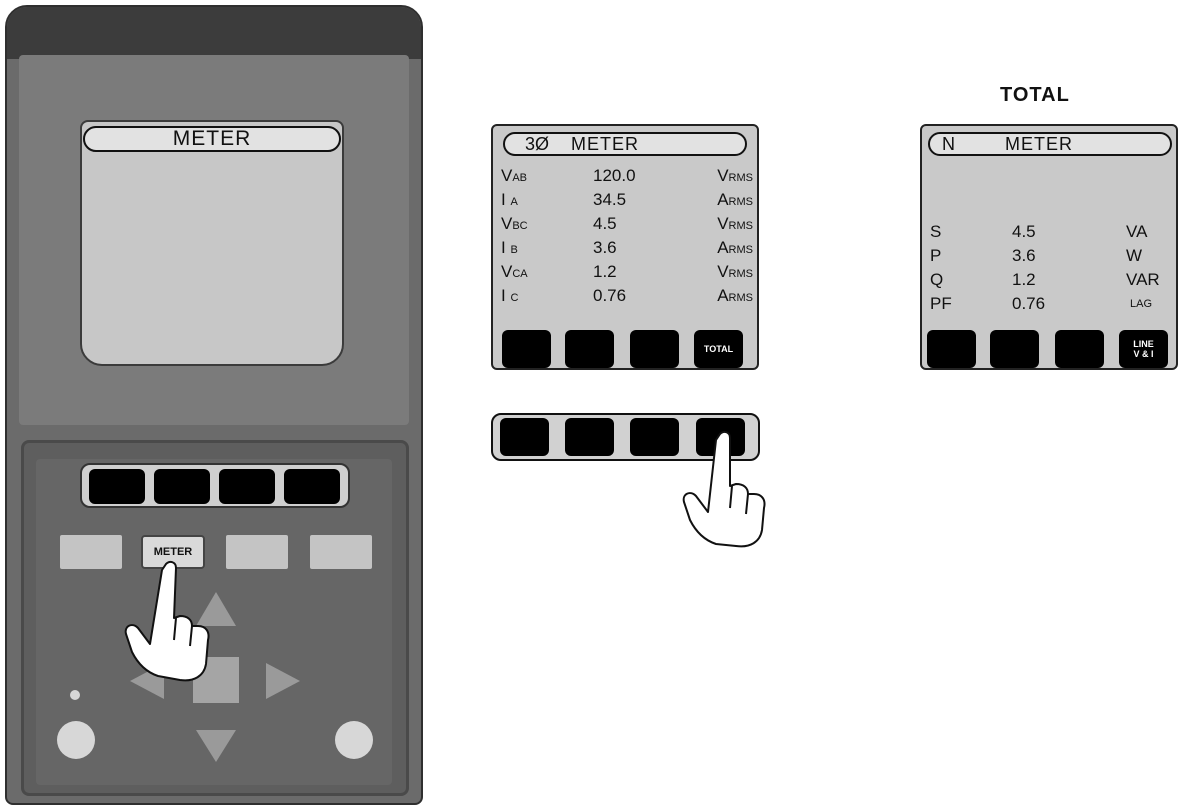 Image resolution: width=1180 pixels, height=809 pixels. I want to click on softkey-label-line1: LINE, so click(1143, 344).